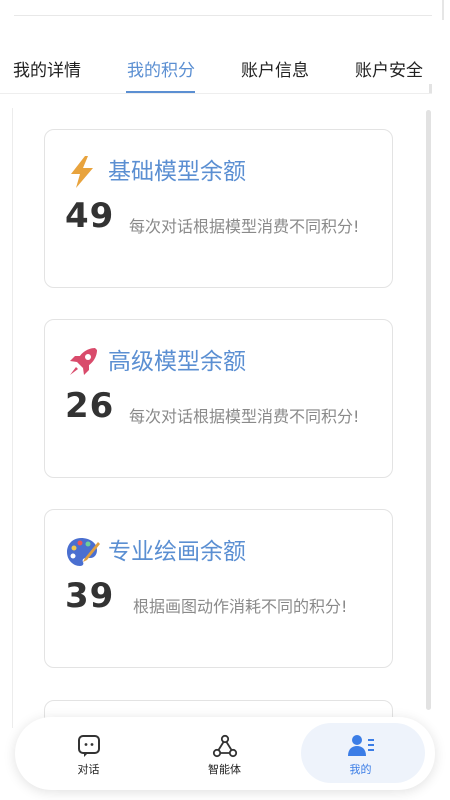  Describe the element at coordinates (82, 172) in the screenshot. I see `lightning-icon` at that location.